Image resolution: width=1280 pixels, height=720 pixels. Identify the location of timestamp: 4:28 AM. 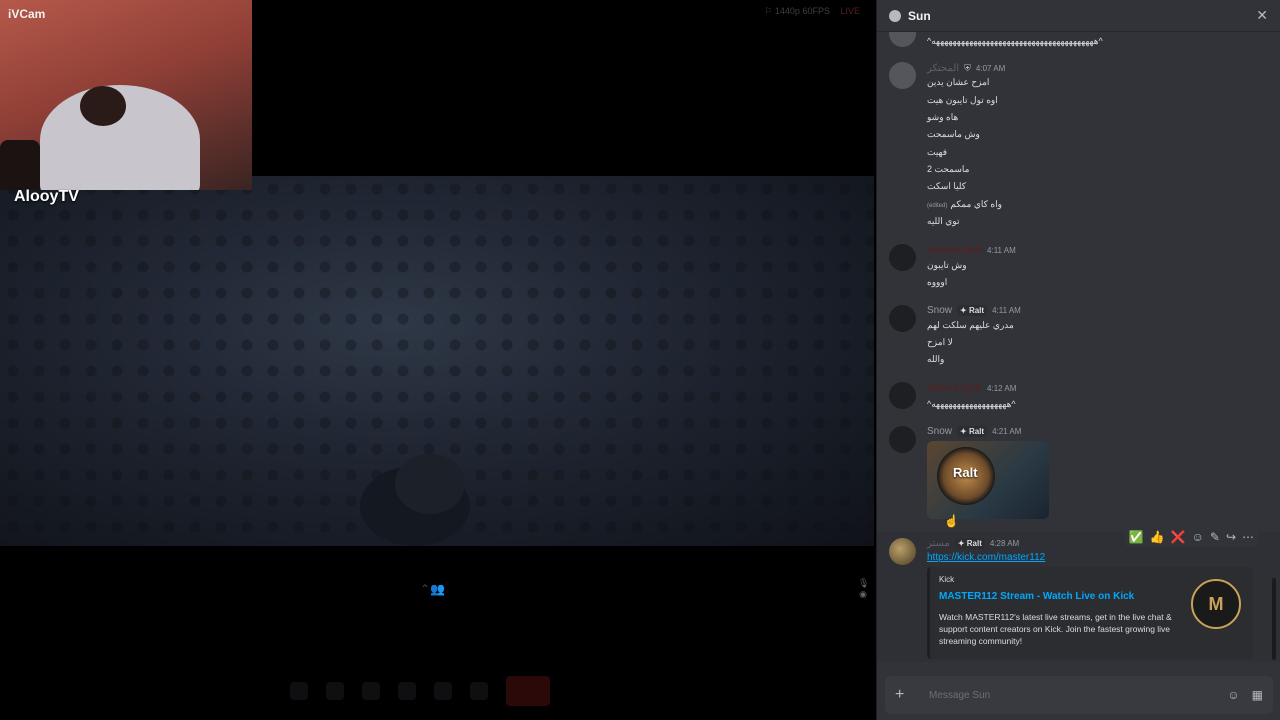
(1004, 543).